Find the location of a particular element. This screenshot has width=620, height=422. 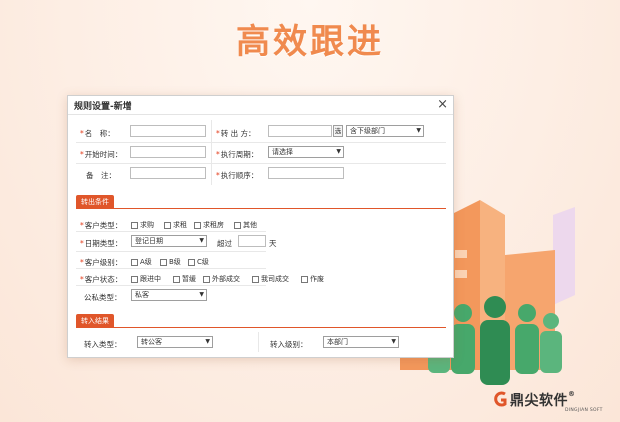

close-icon: × is located at coordinates (442, 105).